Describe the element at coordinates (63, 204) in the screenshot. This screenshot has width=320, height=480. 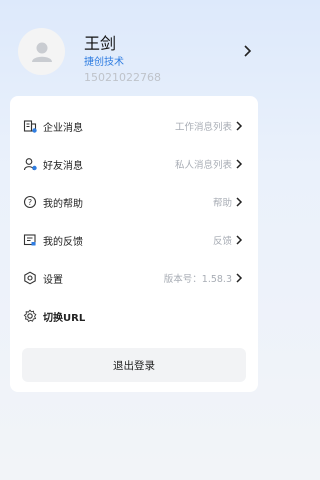
I see `menu-item-label: 我的帮助` at that location.